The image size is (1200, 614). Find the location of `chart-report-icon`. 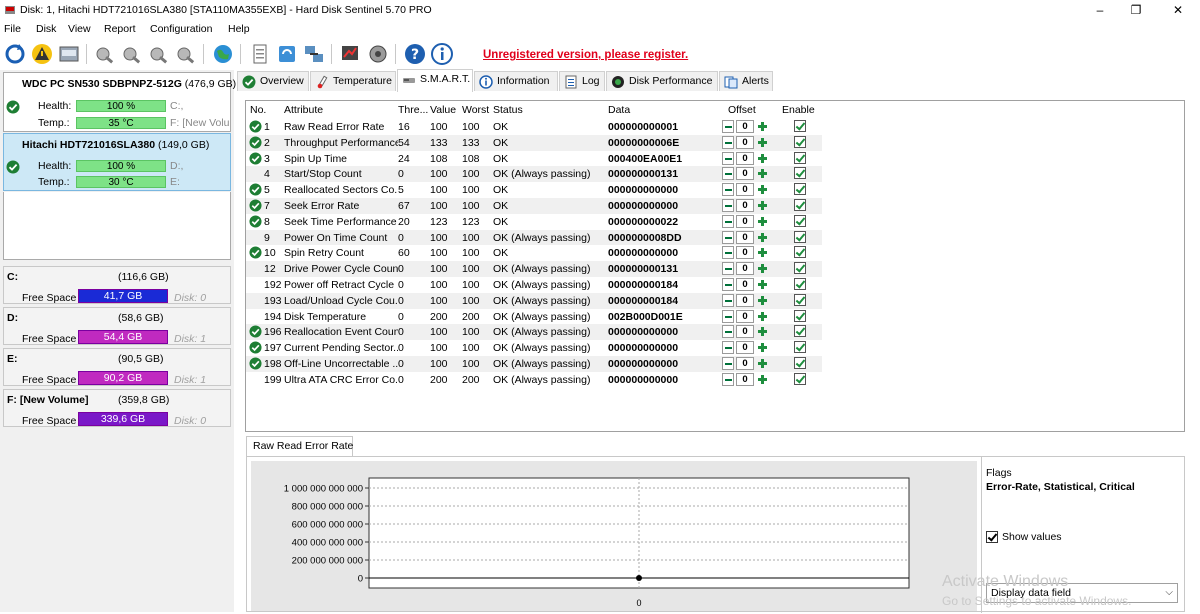

chart-report-icon is located at coordinates (351, 54).